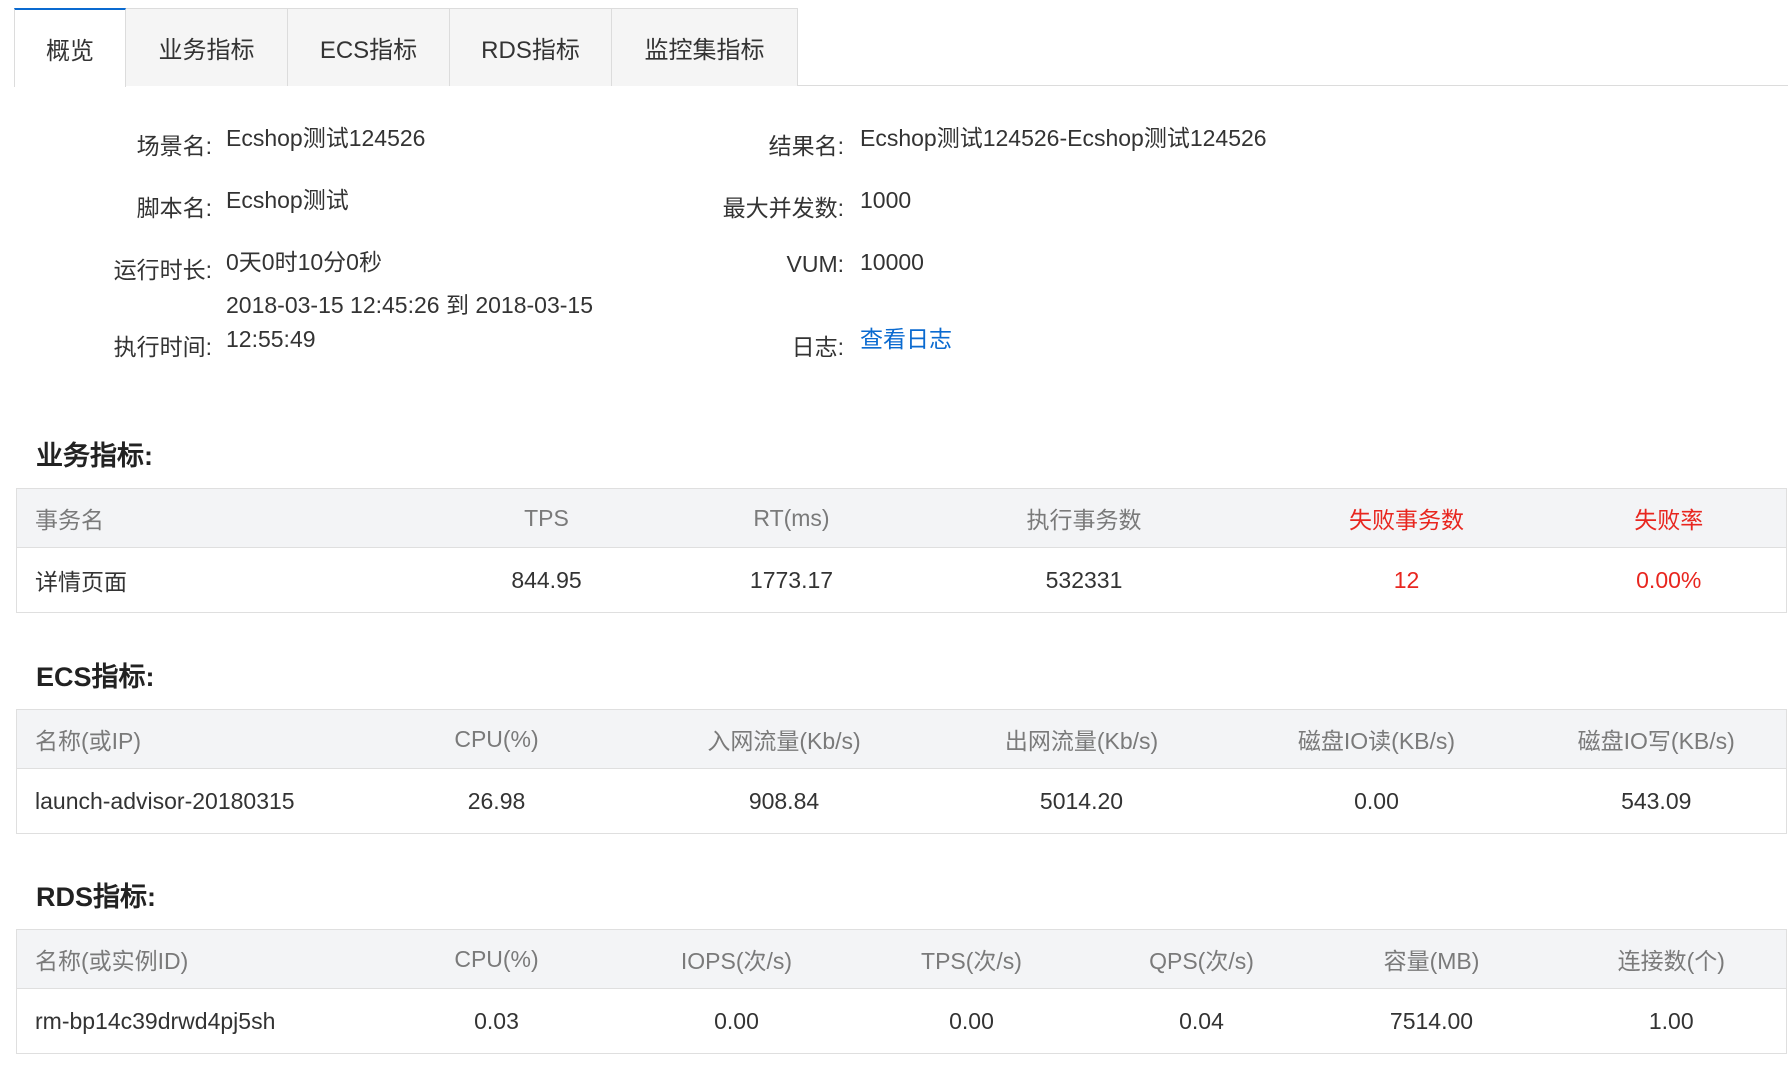  What do you see at coordinates (369, 47) in the screenshot?
I see `tab-ecs-metrics: ECS指标` at bounding box center [369, 47].